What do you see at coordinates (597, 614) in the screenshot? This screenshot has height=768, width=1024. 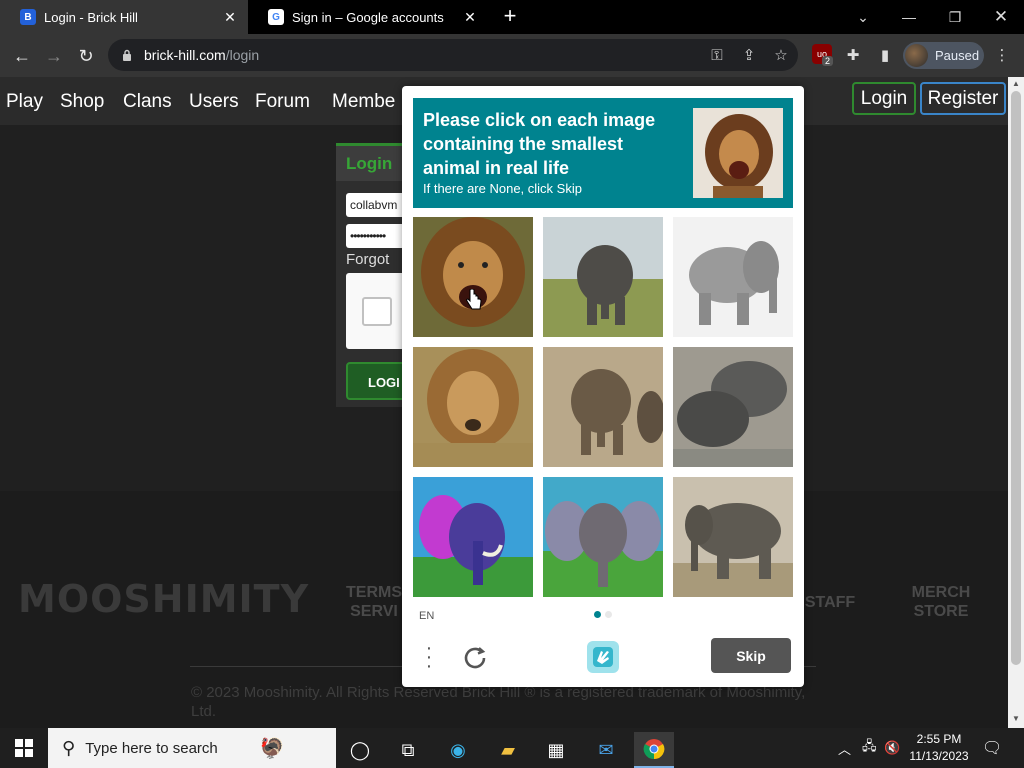 I see `progress-dot-active` at bounding box center [597, 614].